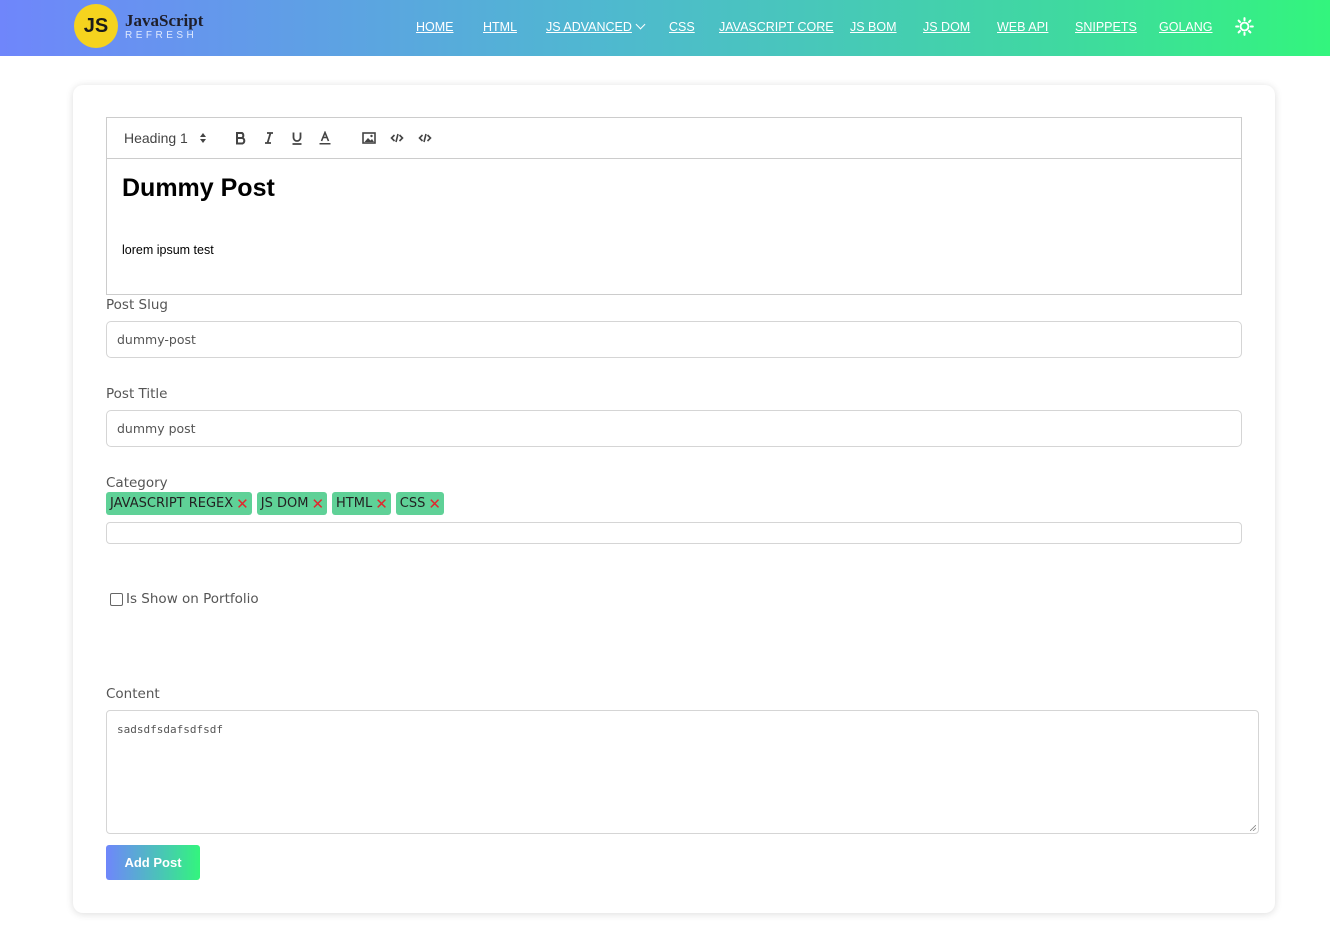 This screenshot has width=1330, height=936. What do you see at coordinates (674, 250) in the screenshot?
I see `editor-paragraph: lorem ipsum test` at bounding box center [674, 250].